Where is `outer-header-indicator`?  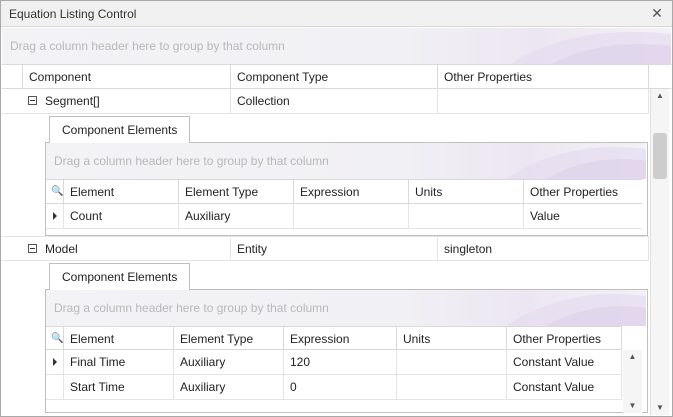 outer-header-indicator is located at coordinates (12, 76).